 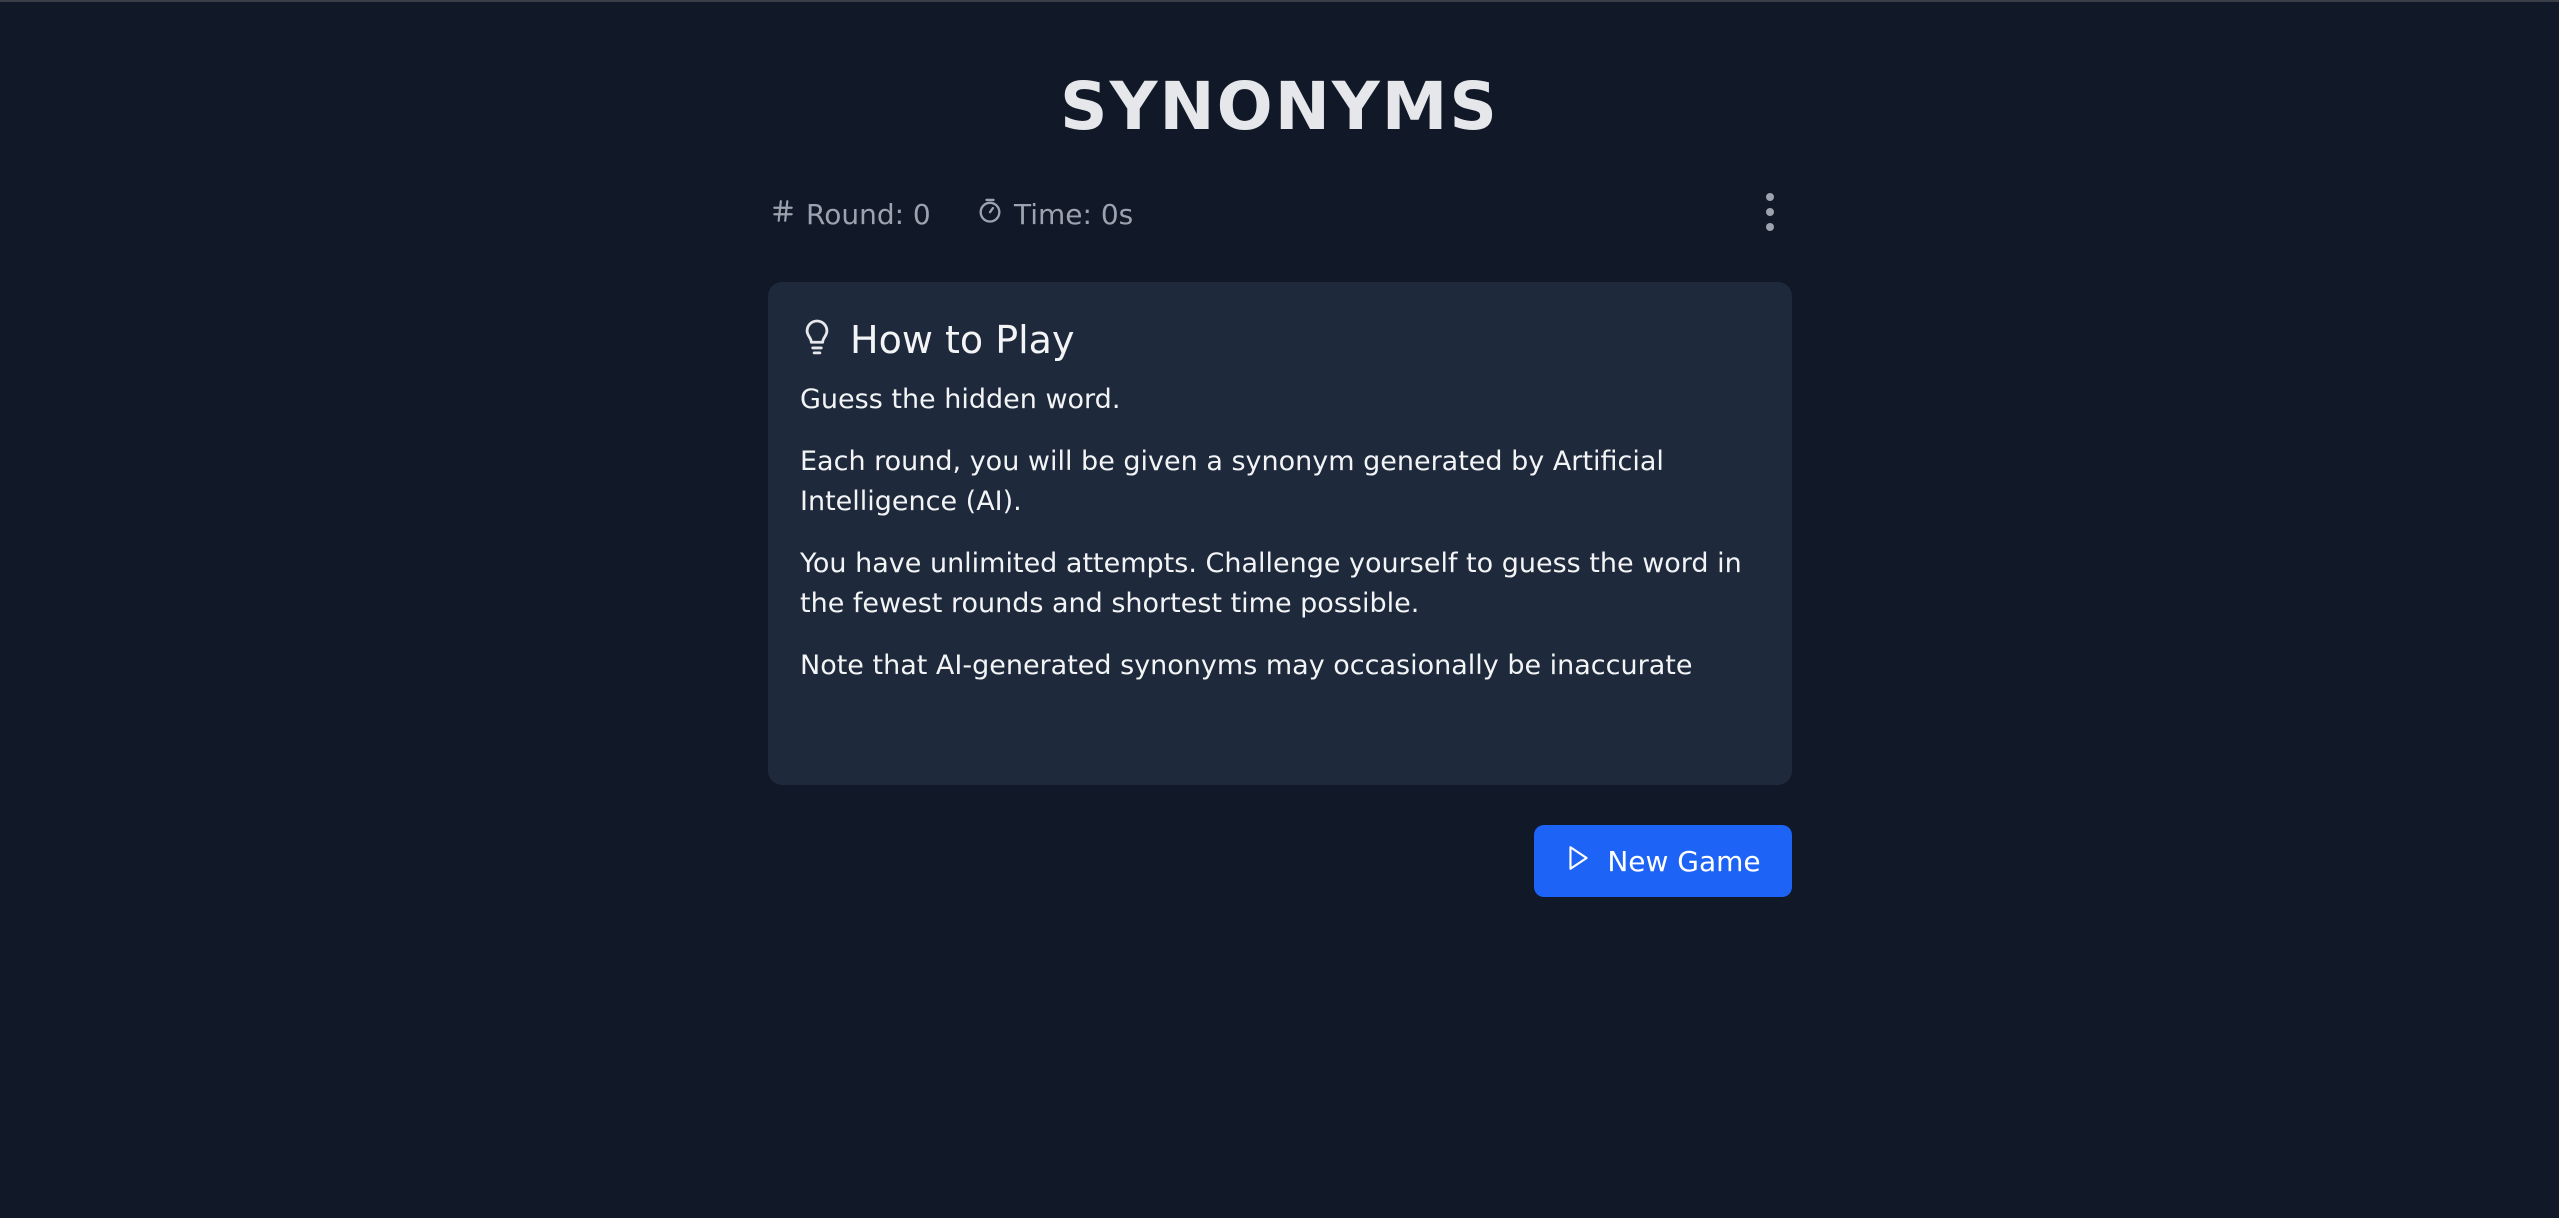 I want to click on lightbulb-icon, so click(x=817, y=340).